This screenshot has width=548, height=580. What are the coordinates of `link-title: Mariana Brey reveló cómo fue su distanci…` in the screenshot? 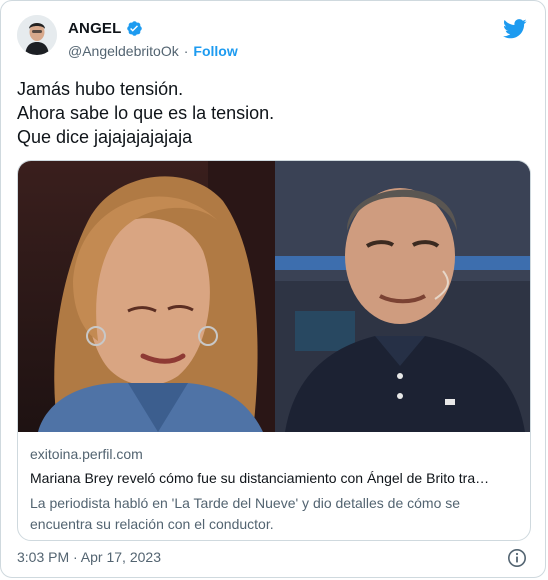 It's located at (275, 478).